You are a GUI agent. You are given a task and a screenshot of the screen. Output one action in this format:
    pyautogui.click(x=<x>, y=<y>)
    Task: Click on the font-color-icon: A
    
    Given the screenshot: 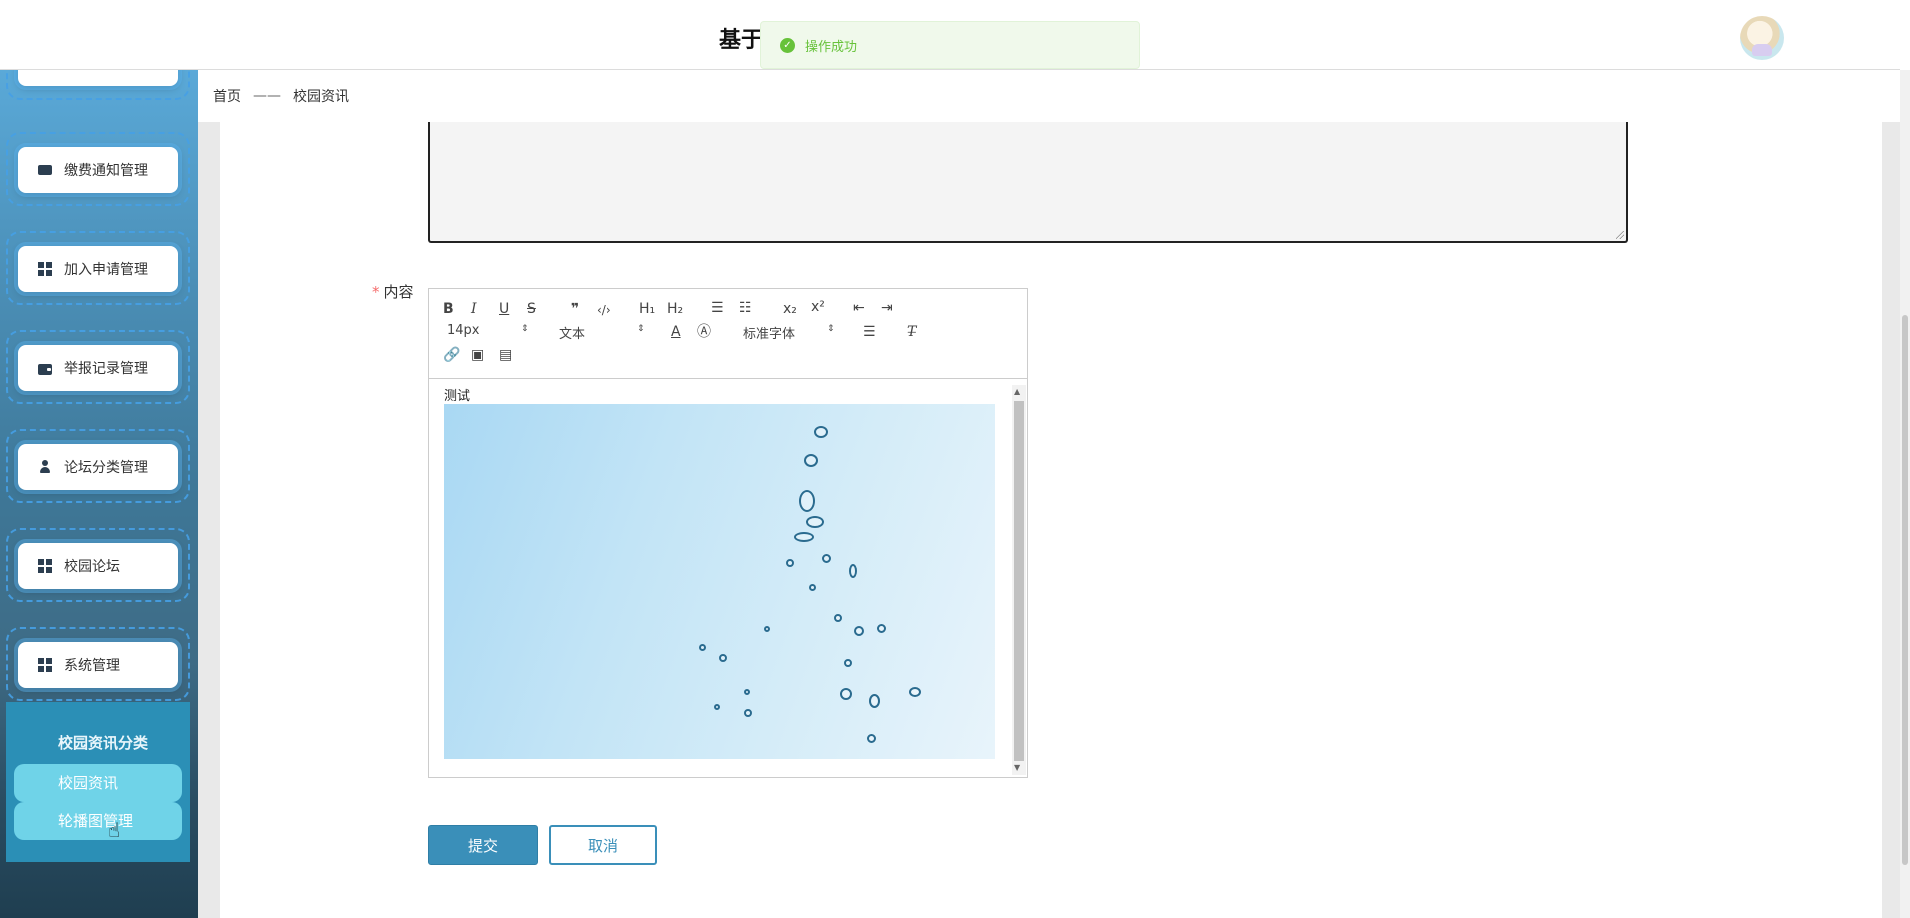 What is the action you would take?
    pyautogui.click(x=676, y=332)
    